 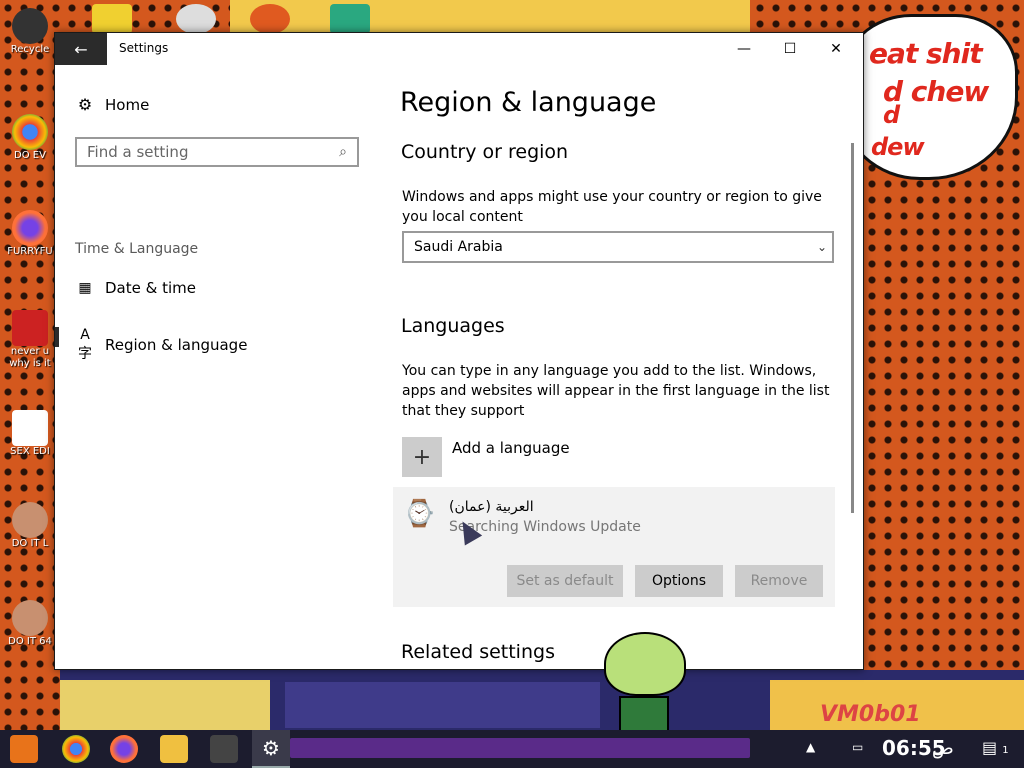 I want to click on desktop-icon-chrome: DO EV, so click(x=30, y=138).